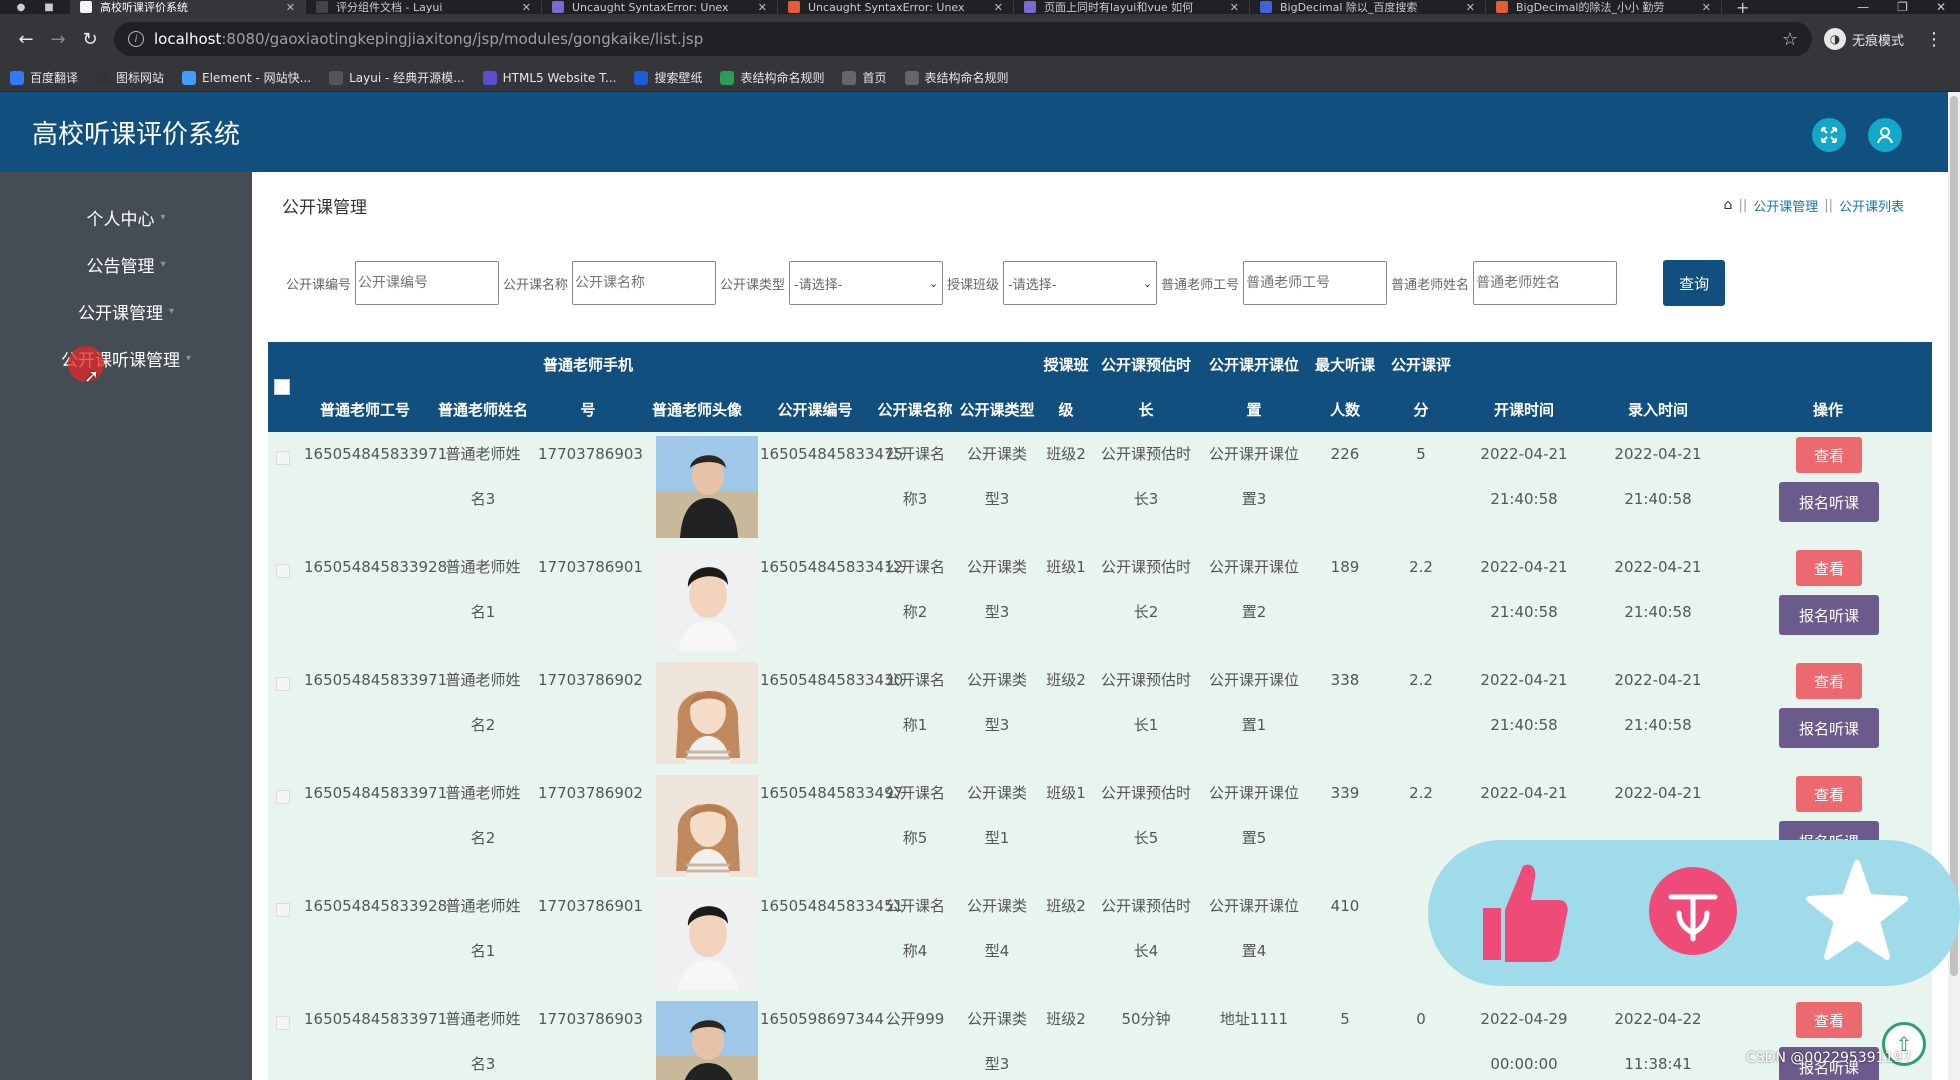  What do you see at coordinates (1871, 205) in the screenshot?
I see `breadcrumb-item: 公开课列表` at bounding box center [1871, 205].